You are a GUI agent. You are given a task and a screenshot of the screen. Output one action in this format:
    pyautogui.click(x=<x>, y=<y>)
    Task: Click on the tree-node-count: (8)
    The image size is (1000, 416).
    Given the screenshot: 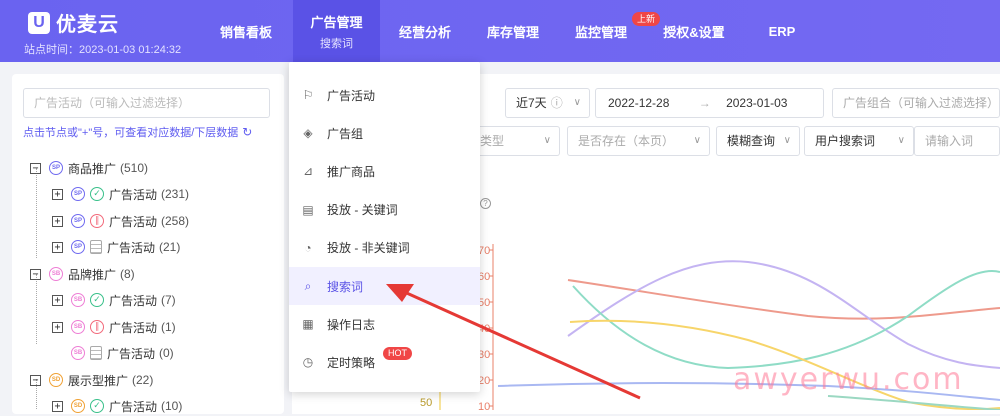 What is the action you would take?
    pyautogui.click(x=127, y=274)
    